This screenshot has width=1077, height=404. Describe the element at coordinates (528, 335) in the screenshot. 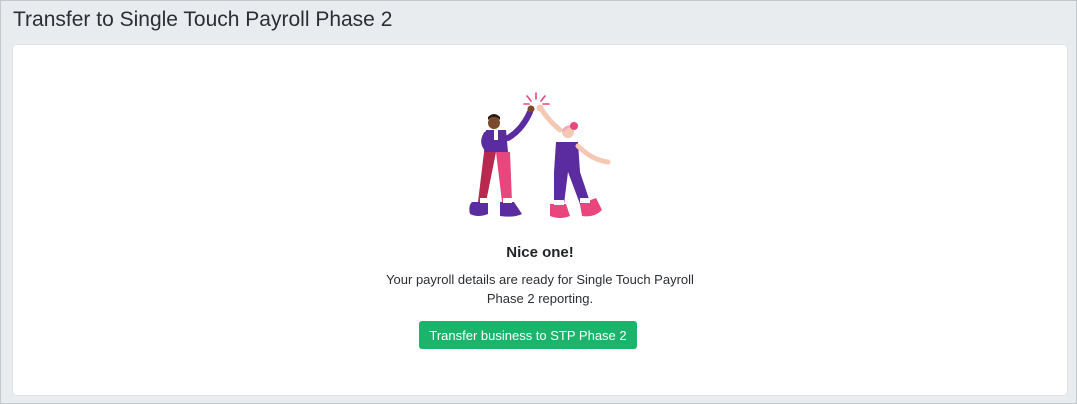

I see `transfer-business-button: Transfer business to STP Phase 2` at that location.